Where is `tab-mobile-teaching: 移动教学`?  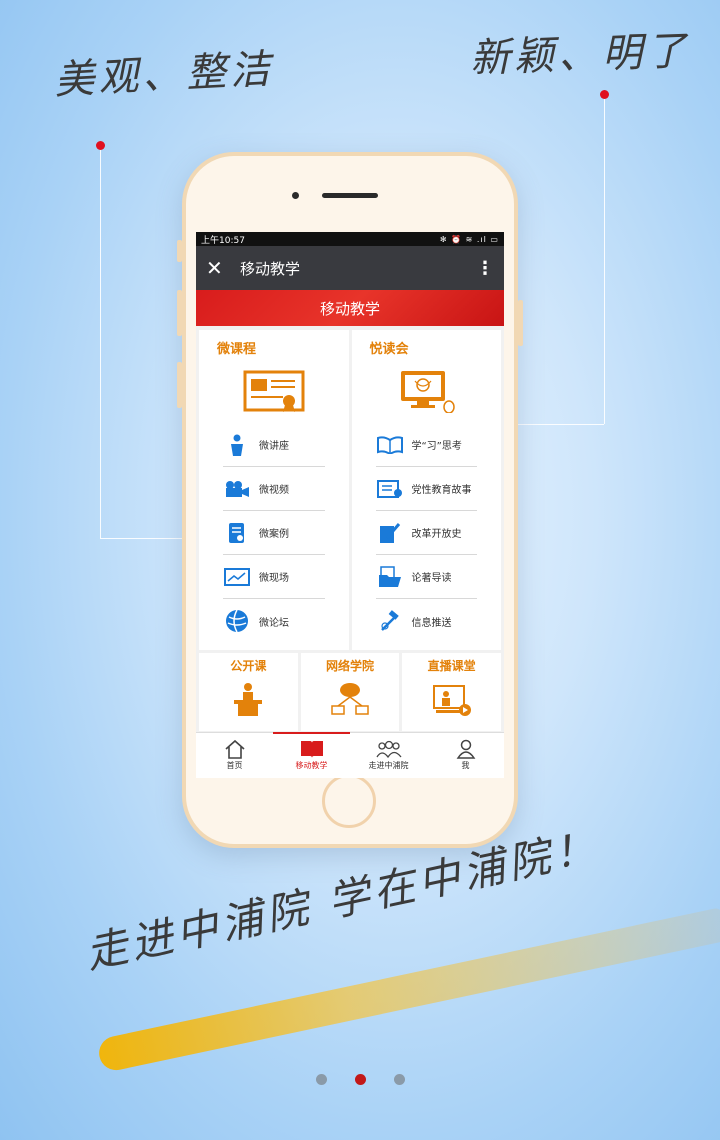 tab-mobile-teaching: 移动教学 is located at coordinates (311, 755).